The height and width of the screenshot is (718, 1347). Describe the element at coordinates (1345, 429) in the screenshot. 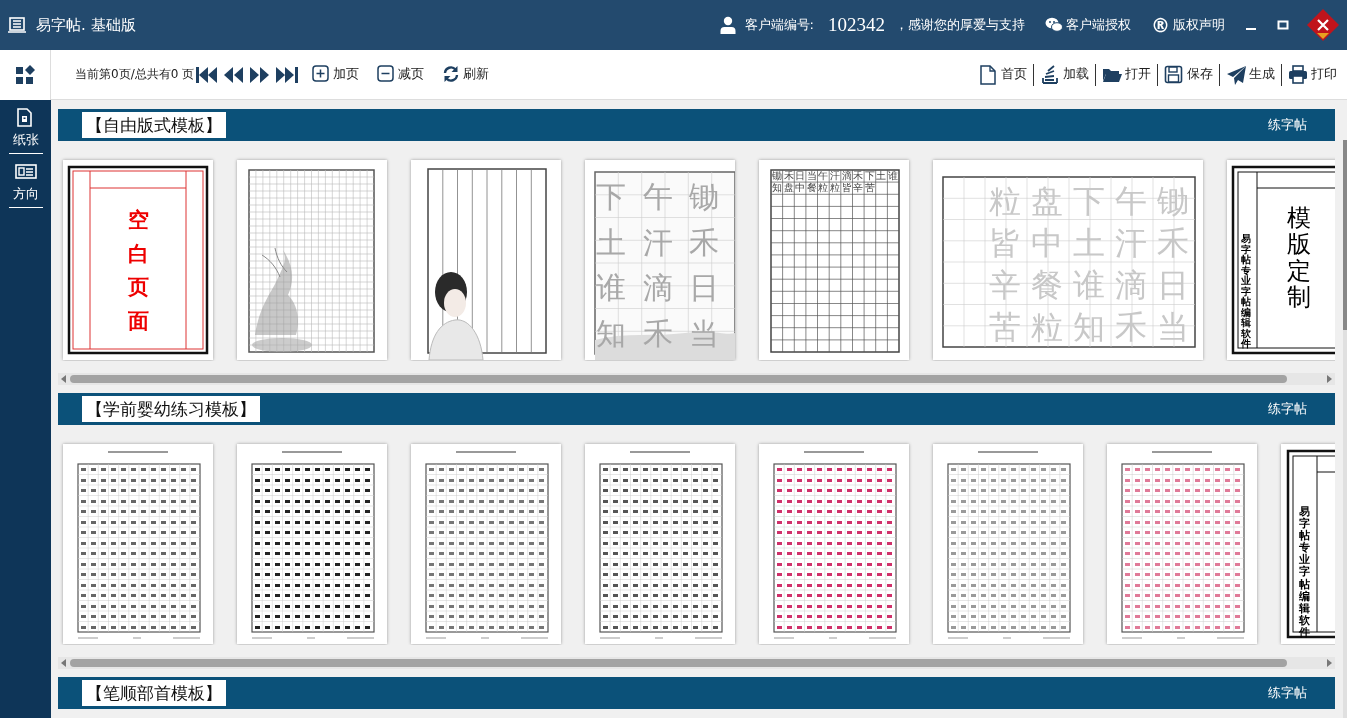

I see `vertical-scrollbar` at that location.